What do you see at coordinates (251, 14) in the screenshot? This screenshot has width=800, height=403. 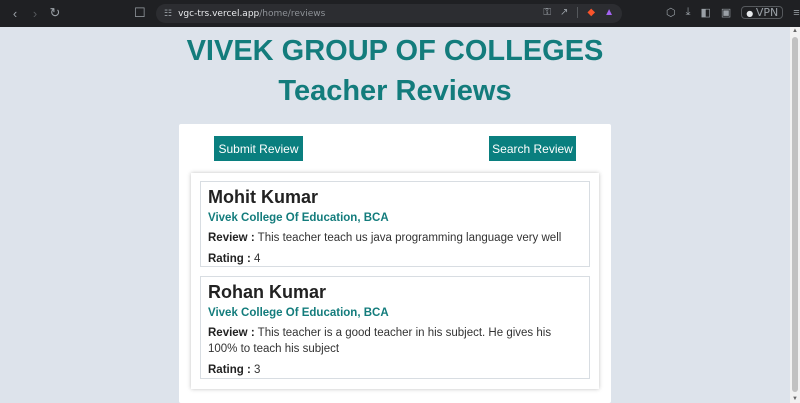 I see `url-text: vgc-trs.vercel.app/home/reviews` at bounding box center [251, 14].